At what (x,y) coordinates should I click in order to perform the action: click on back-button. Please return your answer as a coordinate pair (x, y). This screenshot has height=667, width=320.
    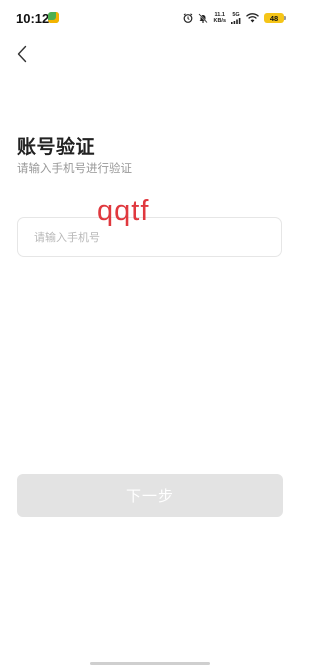
    Looking at the image, I should click on (22, 54).